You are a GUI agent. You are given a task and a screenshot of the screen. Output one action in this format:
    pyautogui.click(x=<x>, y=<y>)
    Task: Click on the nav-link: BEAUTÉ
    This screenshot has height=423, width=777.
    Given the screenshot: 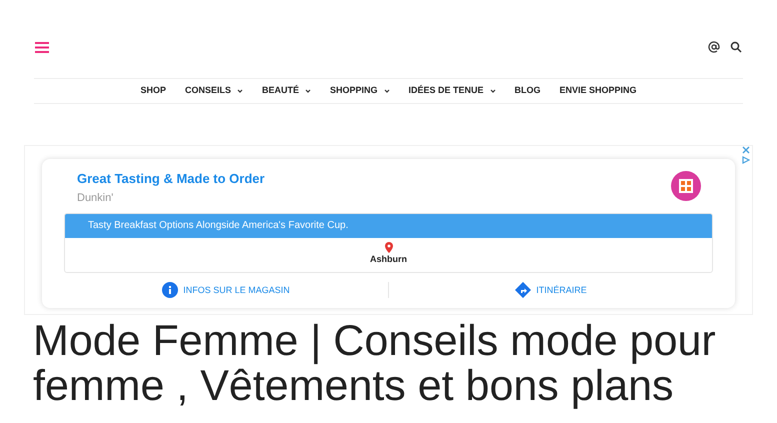 What is the action you would take?
    pyautogui.click(x=286, y=91)
    